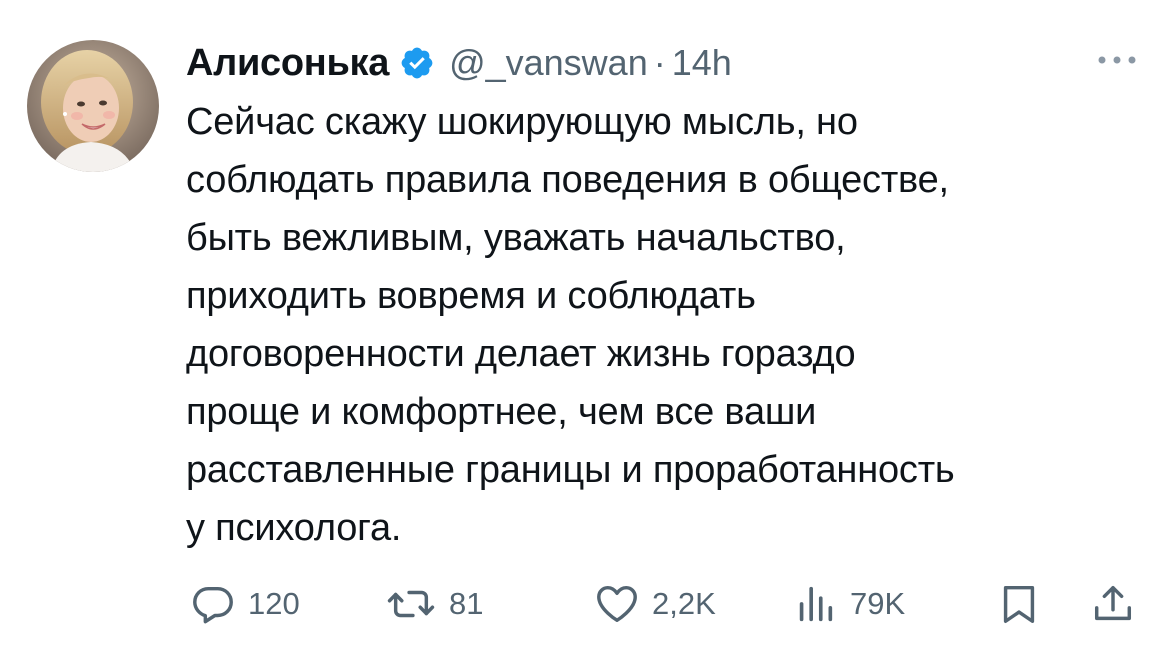 The image size is (1170, 653). What do you see at coordinates (417, 63) in the screenshot?
I see `verified-badge-icon` at bounding box center [417, 63].